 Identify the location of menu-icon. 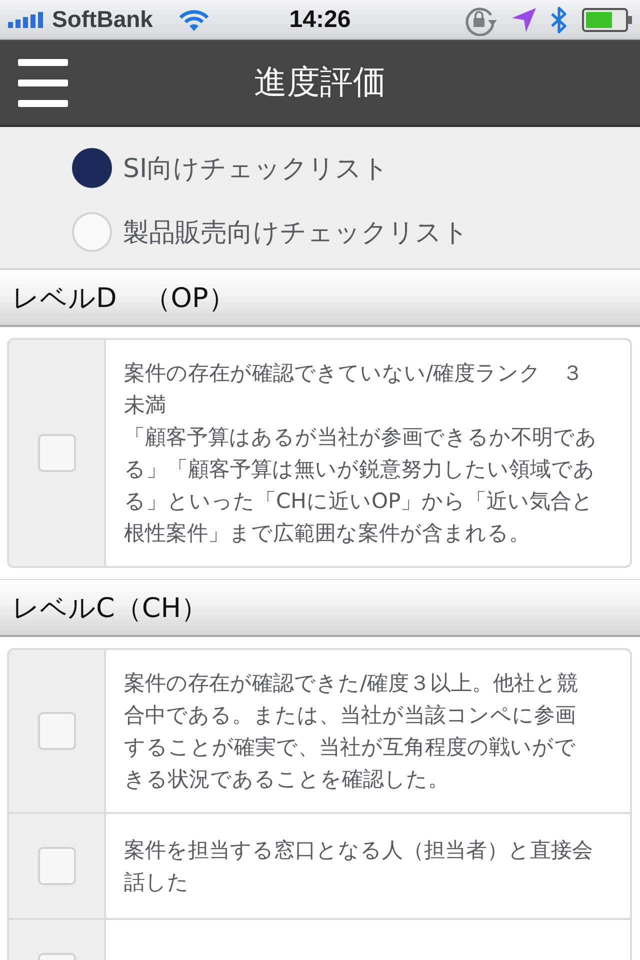
(43, 82).